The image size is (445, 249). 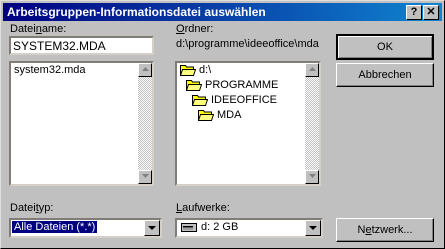 What do you see at coordinates (385, 47) in the screenshot?
I see `ok-button: OK` at bounding box center [385, 47].